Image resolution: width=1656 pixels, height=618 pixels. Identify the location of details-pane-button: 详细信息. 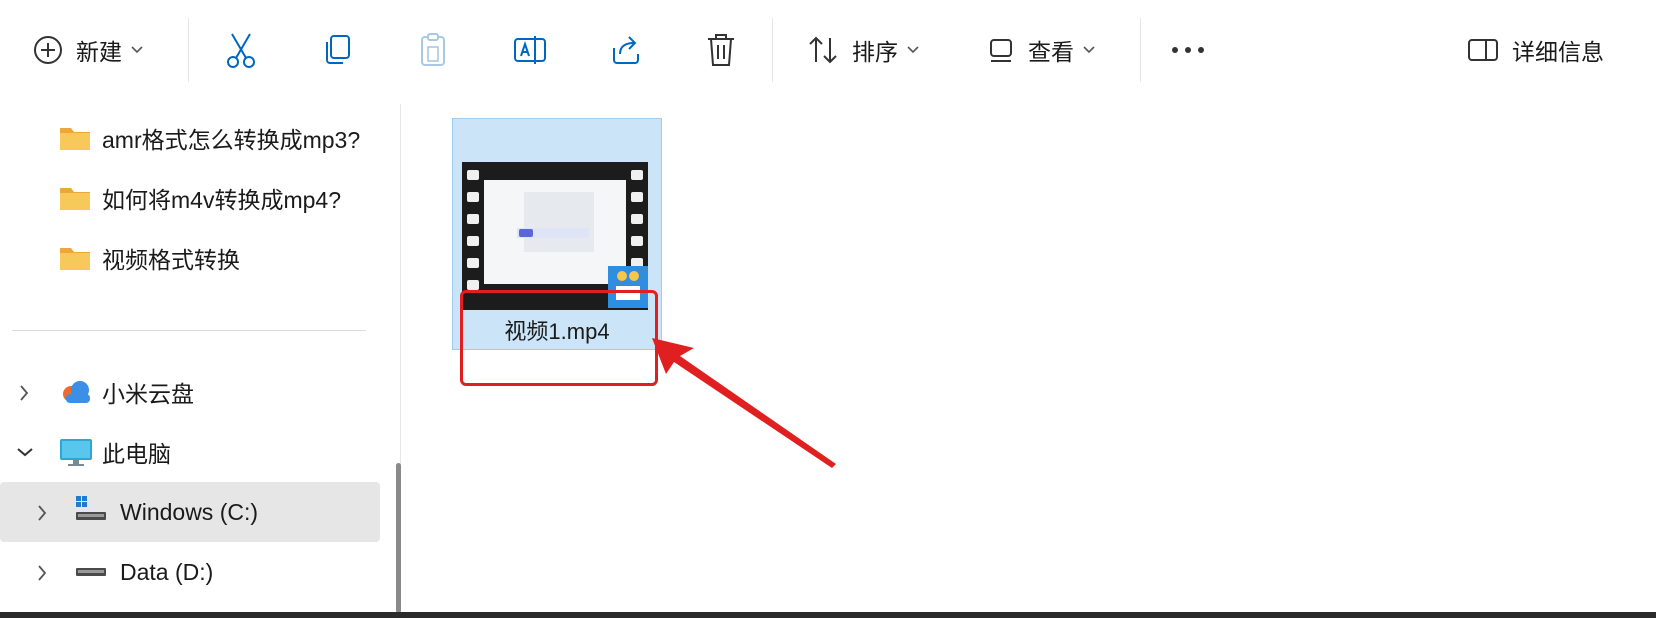
(1535, 50).